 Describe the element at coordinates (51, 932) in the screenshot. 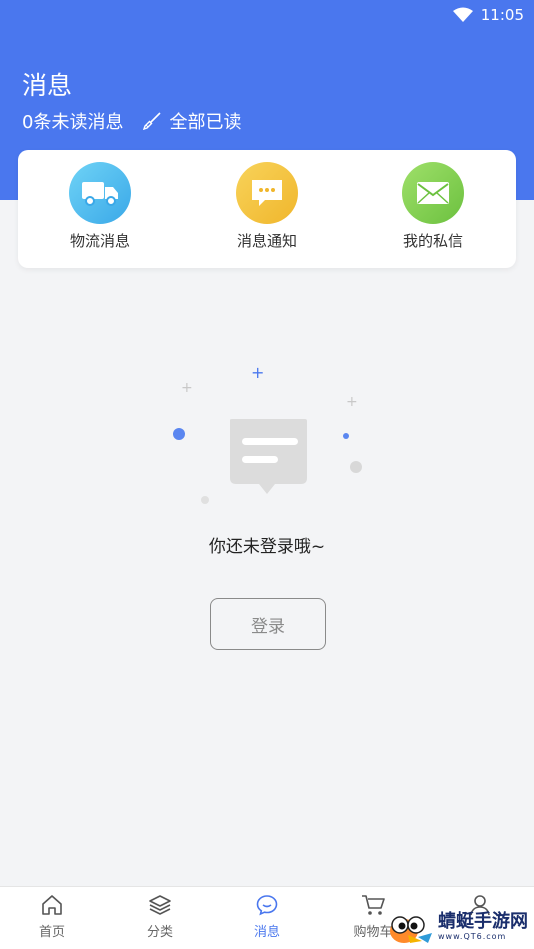

I see `tab-label: 首页` at that location.